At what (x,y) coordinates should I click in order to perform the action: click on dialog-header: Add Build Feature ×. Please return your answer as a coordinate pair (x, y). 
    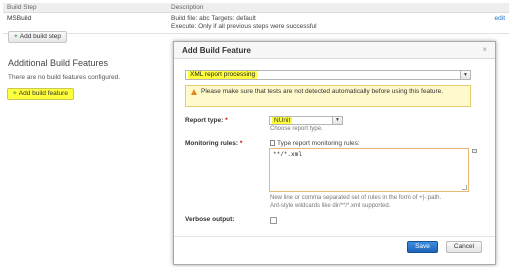
    Looking at the image, I should click on (334, 50).